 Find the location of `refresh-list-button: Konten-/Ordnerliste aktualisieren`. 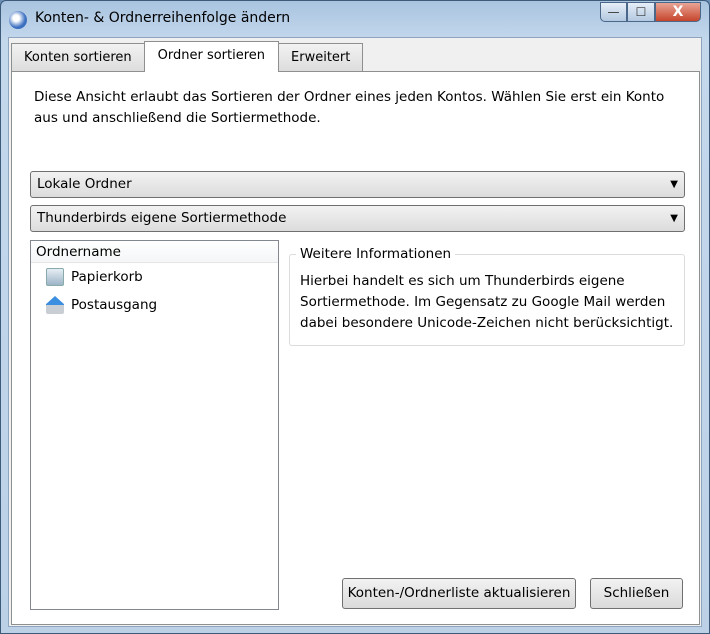

refresh-list-button: Konten-/Ordnerliste aktualisieren is located at coordinates (459, 593).